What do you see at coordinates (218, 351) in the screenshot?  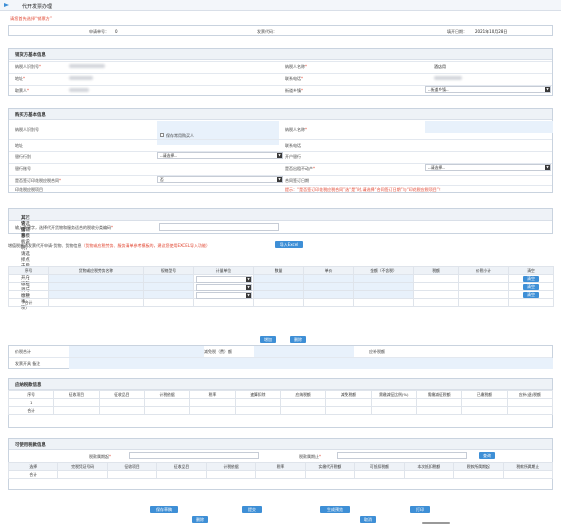 I see `reduction-label: 减免税（费）额` at bounding box center [218, 351].